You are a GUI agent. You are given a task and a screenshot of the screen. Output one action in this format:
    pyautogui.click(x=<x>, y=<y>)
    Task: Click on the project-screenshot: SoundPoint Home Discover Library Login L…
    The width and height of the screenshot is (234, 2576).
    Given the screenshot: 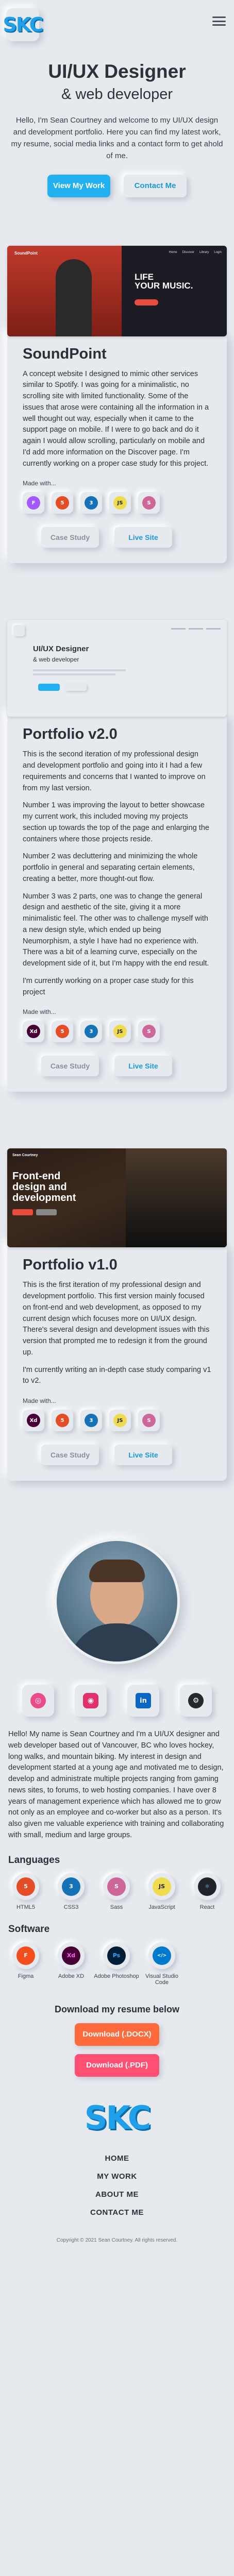 What is the action you would take?
    pyautogui.click(x=117, y=290)
    